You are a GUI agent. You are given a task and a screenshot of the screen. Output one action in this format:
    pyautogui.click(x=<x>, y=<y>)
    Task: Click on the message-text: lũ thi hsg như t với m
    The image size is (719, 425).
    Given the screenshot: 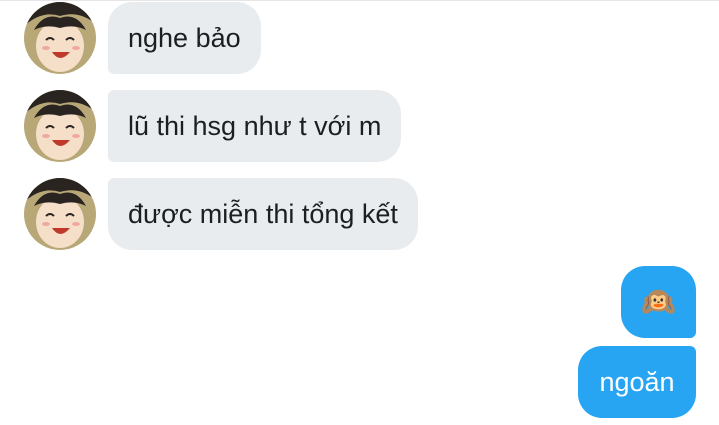 What is the action you would take?
    pyautogui.click(x=255, y=125)
    